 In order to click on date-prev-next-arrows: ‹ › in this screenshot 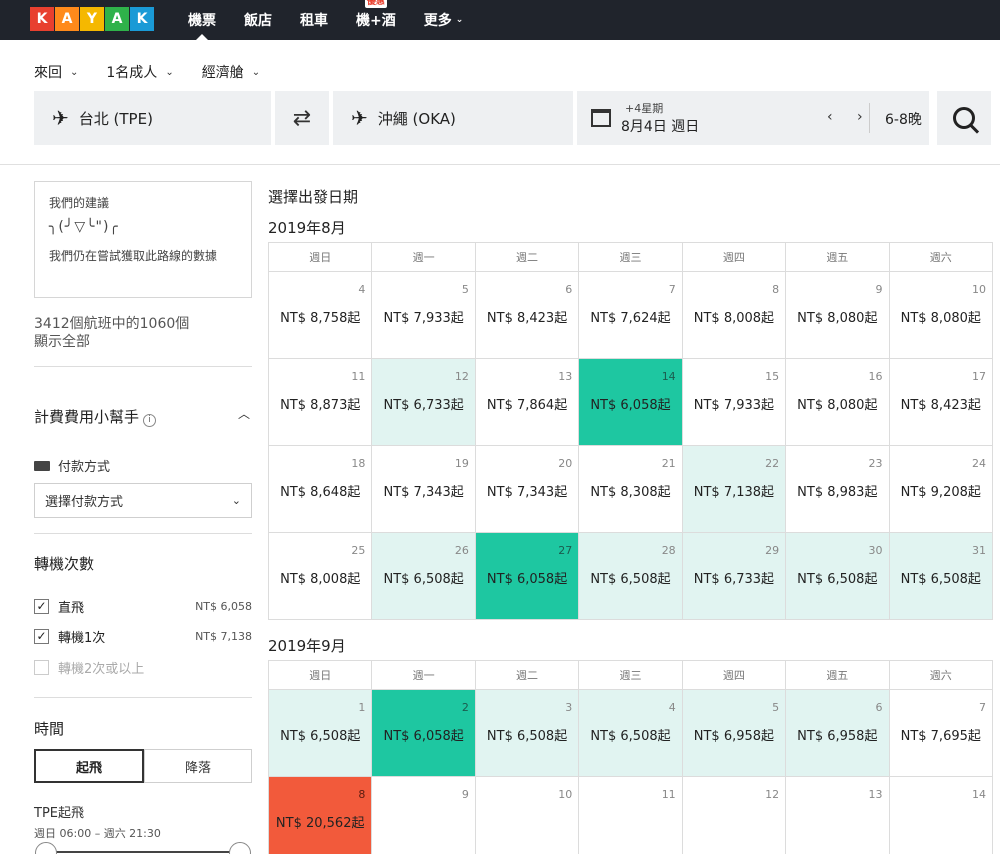, I will do `click(850, 117)`.